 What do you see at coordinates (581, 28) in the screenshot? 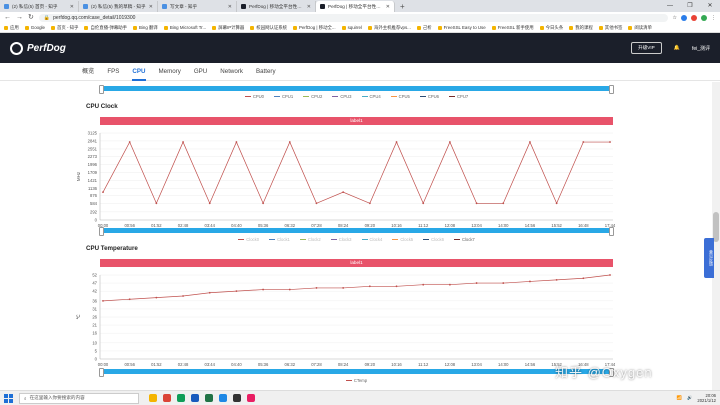
I see `bookmark-item: 我的课程` at bounding box center [581, 28].